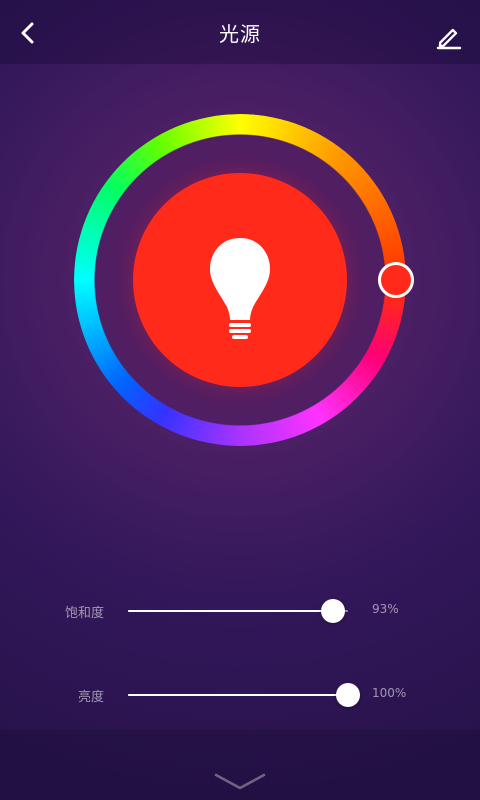 This screenshot has width=480, height=800. I want to click on saturation-label: 饱和度, so click(84, 613).